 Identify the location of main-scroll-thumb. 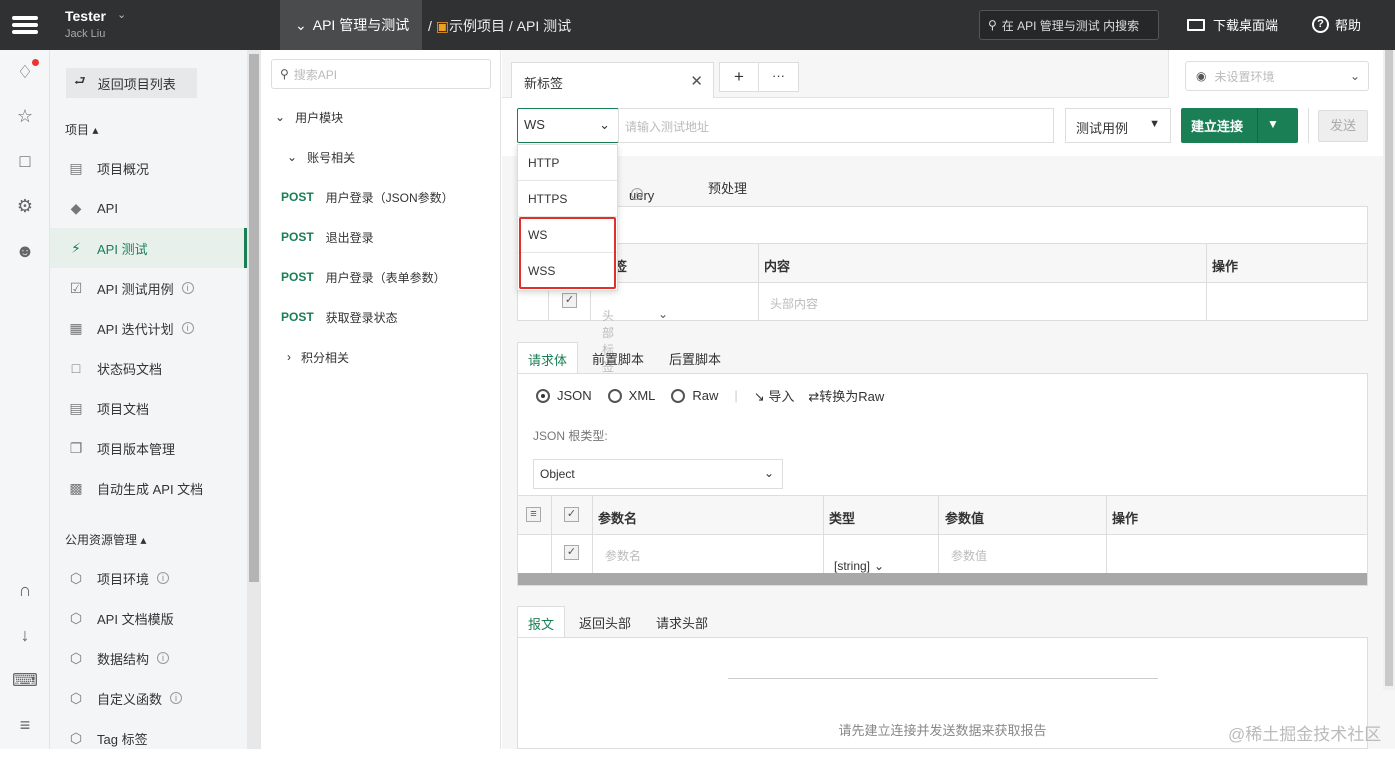
(1389, 368).